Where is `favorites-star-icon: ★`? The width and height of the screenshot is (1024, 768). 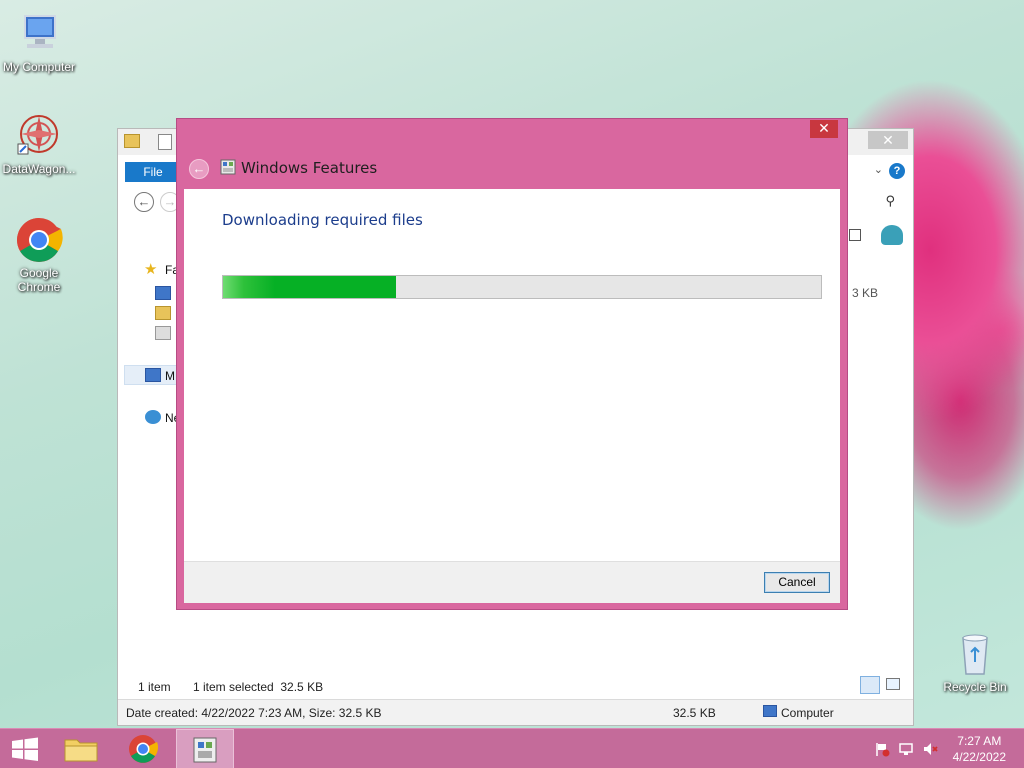
favorites-star-icon: ★ is located at coordinates (151, 269).